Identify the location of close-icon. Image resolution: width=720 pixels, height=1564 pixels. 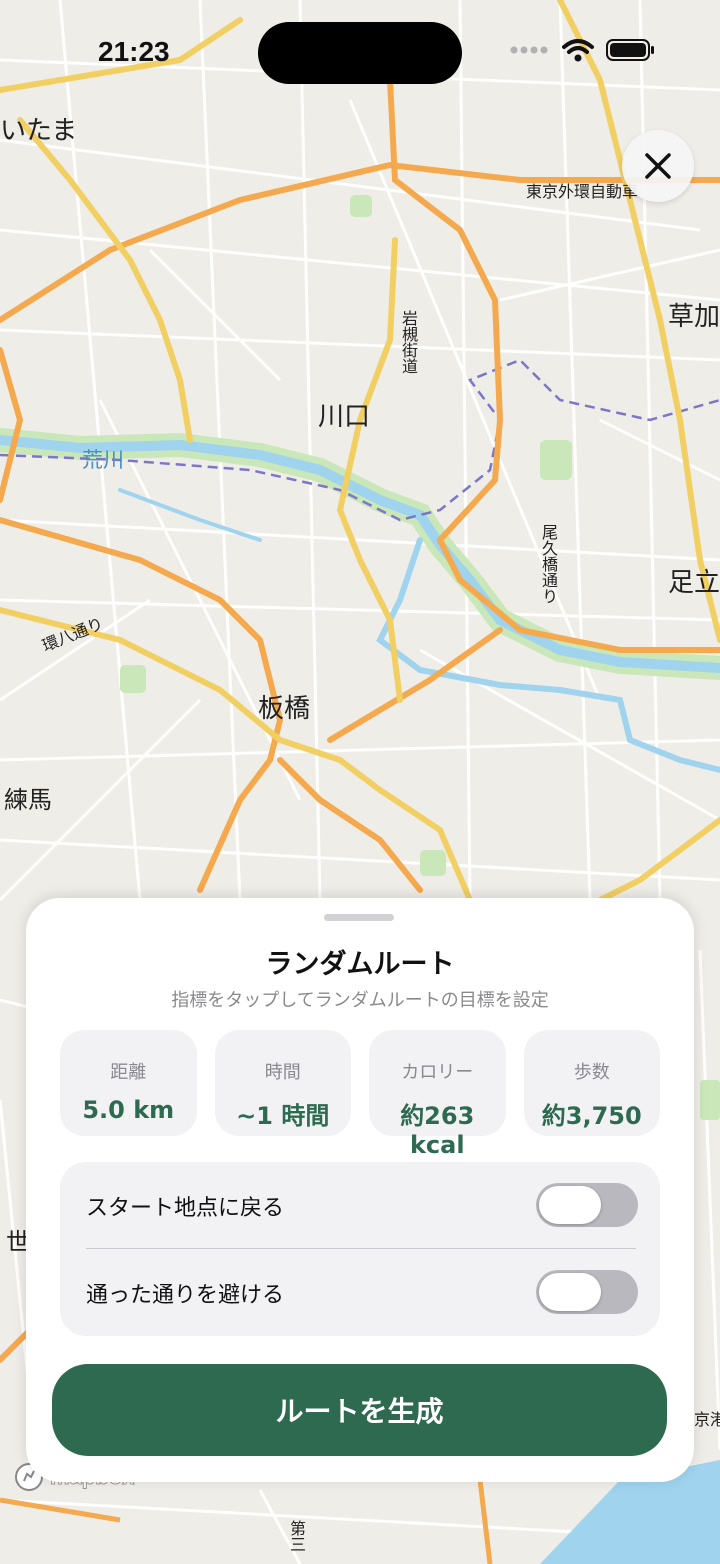
(658, 166).